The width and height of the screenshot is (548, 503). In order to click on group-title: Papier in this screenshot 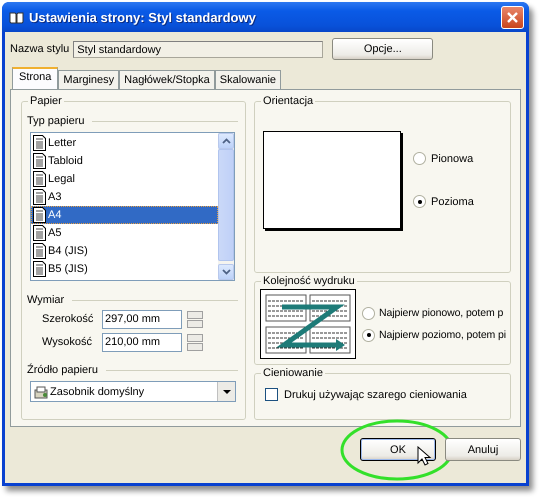, I will do `click(46, 101)`.